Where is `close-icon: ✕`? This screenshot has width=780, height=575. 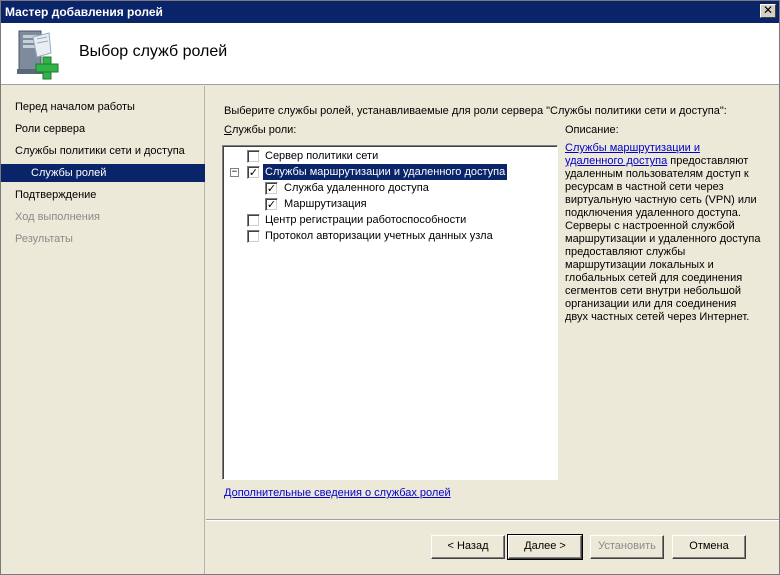
close-icon: ✕ is located at coordinates (768, 10).